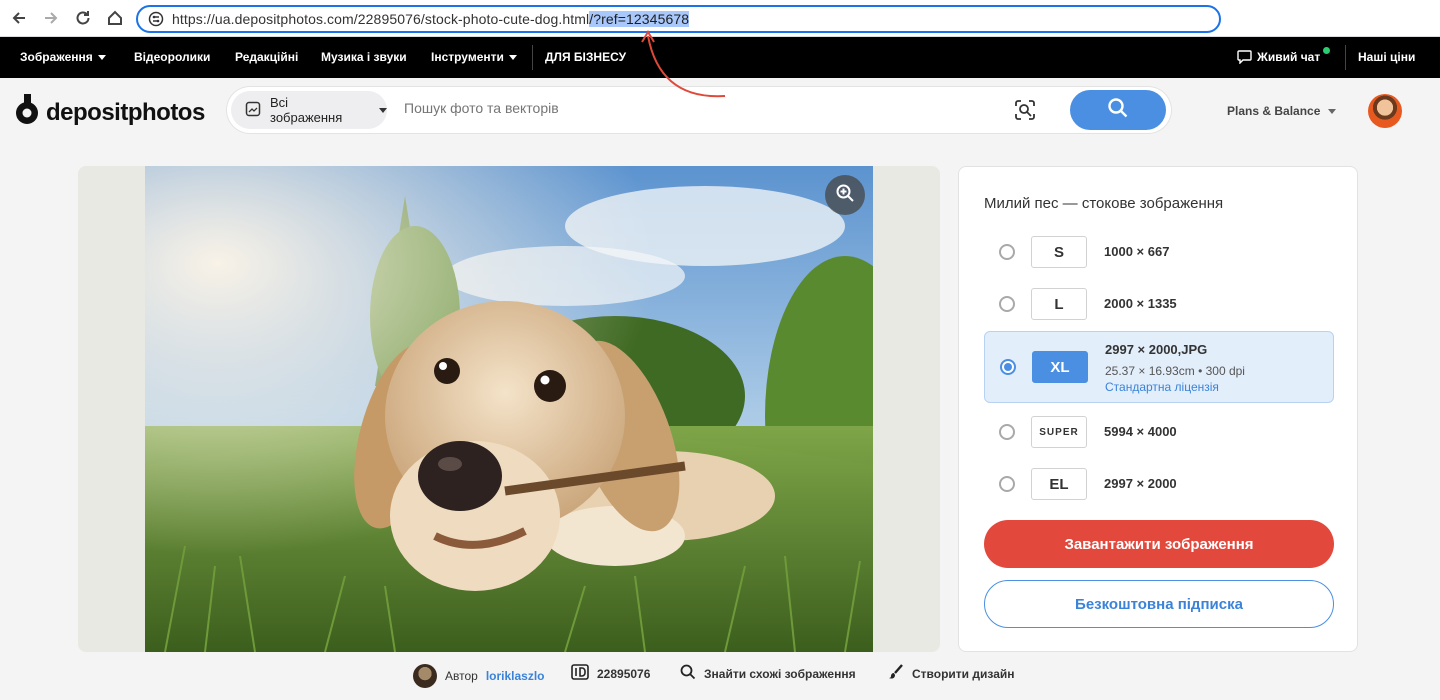 Image resolution: width=1440 pixels, height=700 pixels. I want to click on annotation-arrow, so click(683, 64).